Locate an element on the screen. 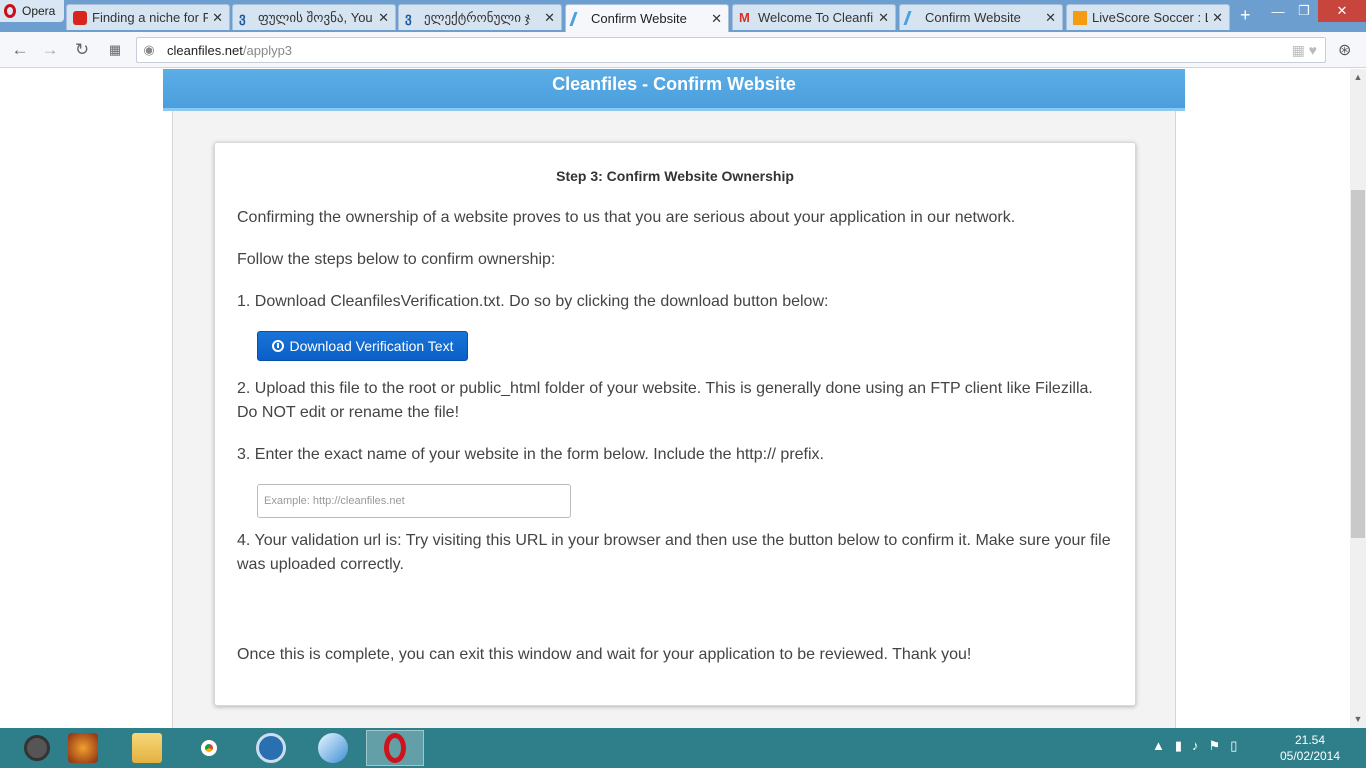 The image size is (1366, 768). scroll-up-arrow-icon: ▲ is located at coordinates (1358, 77).